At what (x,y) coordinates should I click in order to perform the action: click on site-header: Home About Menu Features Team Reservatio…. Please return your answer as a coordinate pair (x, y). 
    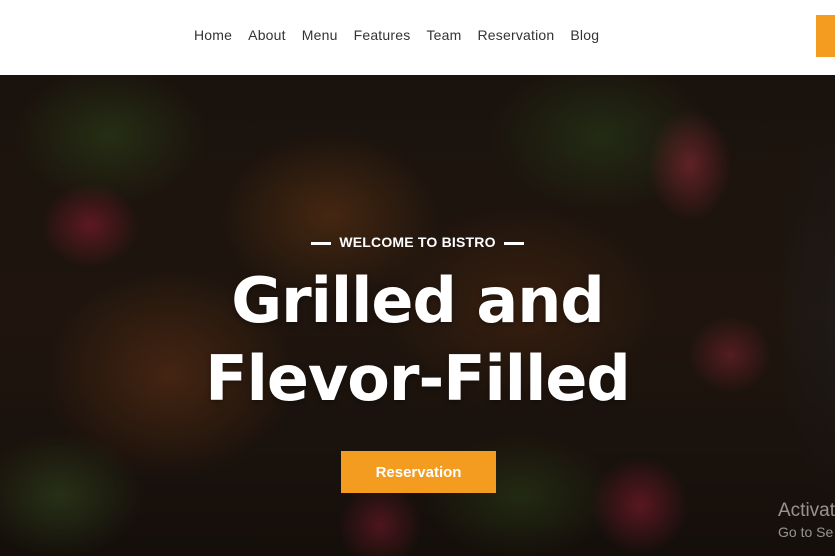
    Looking at the image, I should click on (417, 37).